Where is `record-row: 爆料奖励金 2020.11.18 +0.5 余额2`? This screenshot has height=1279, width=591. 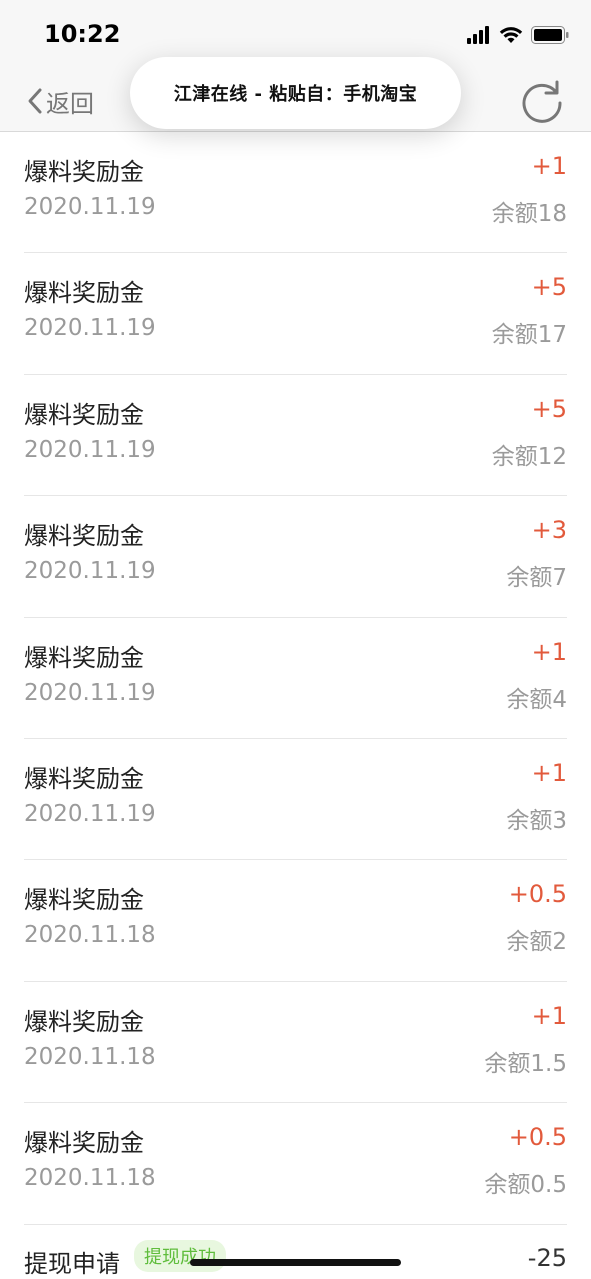
record-row: 爆料奖励金 2020.11.18 +0.5 余额2 is located at coordinates (295, 921).